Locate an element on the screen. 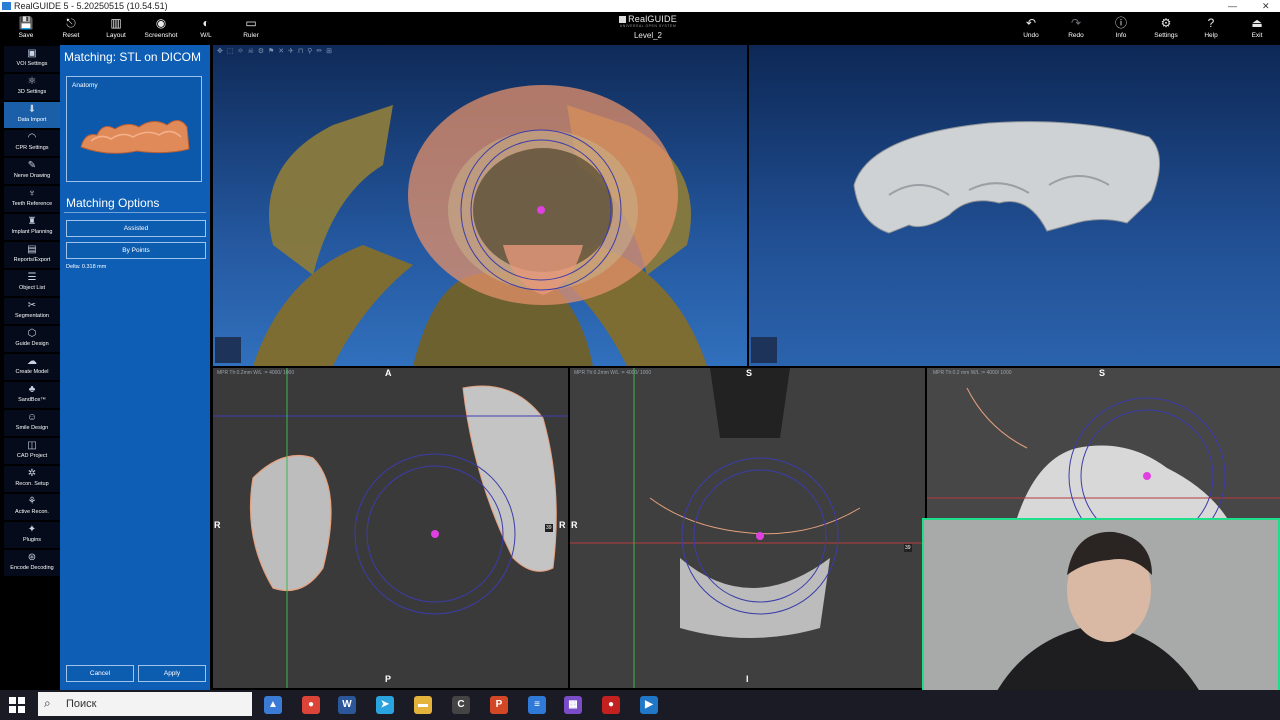 Image resolution: width=1280 pixels, height=720 pixels. nav-item-sandbox: ♣ SandBox™ is located at coordinates (32, 395).